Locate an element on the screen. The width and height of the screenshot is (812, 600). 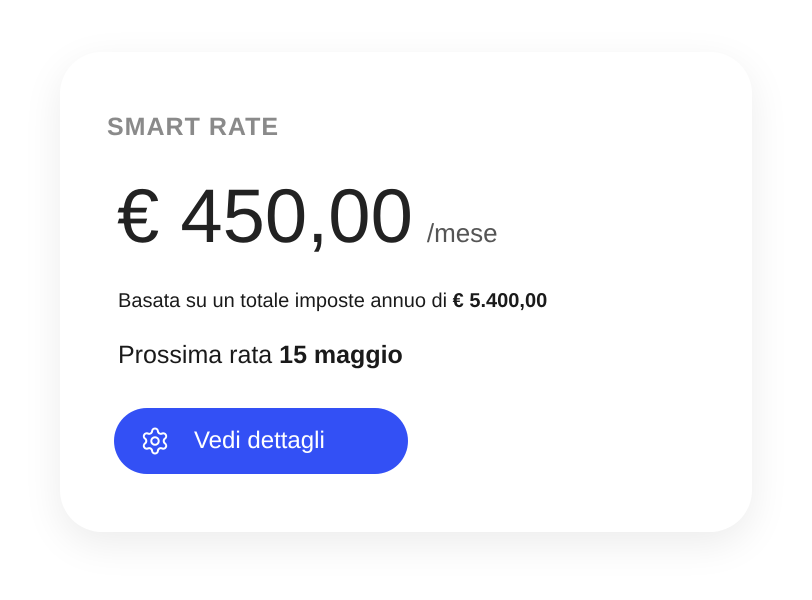
period: /mese is located at coordinates (462, 233).